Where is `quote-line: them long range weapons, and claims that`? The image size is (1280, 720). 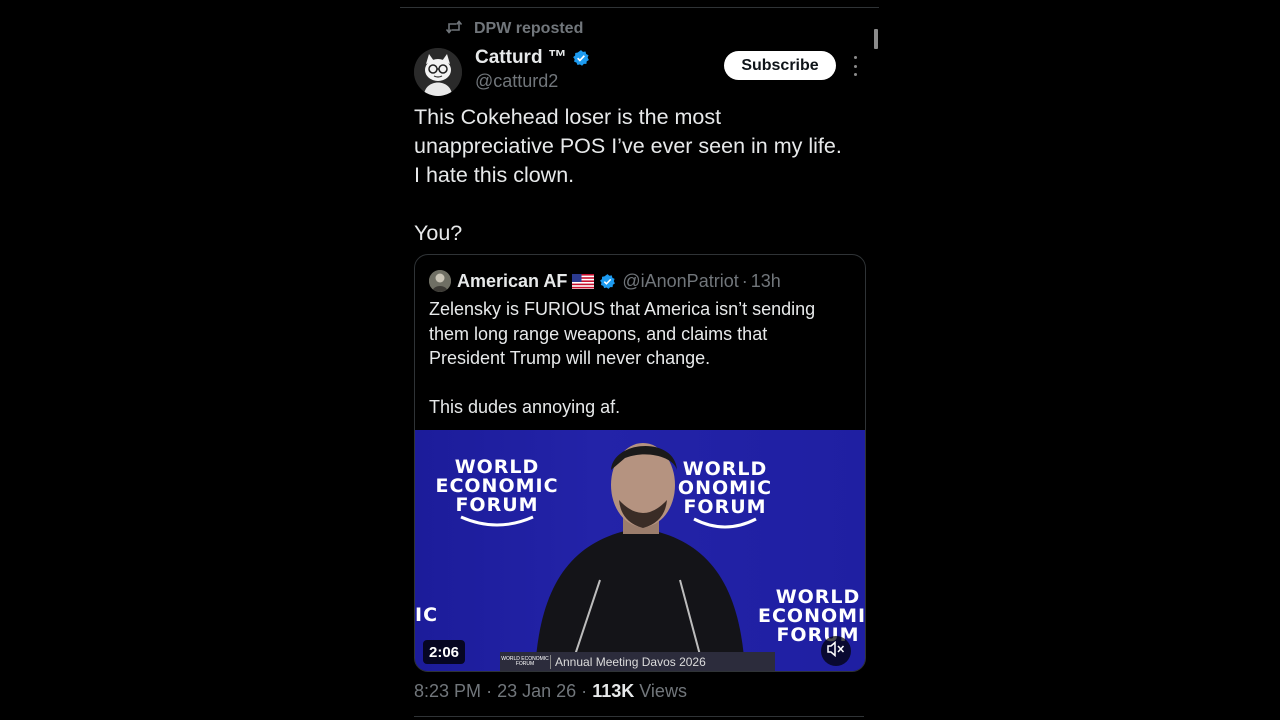
quote-line: them long range weapons, and claims that is located at coordinates (598, 333).